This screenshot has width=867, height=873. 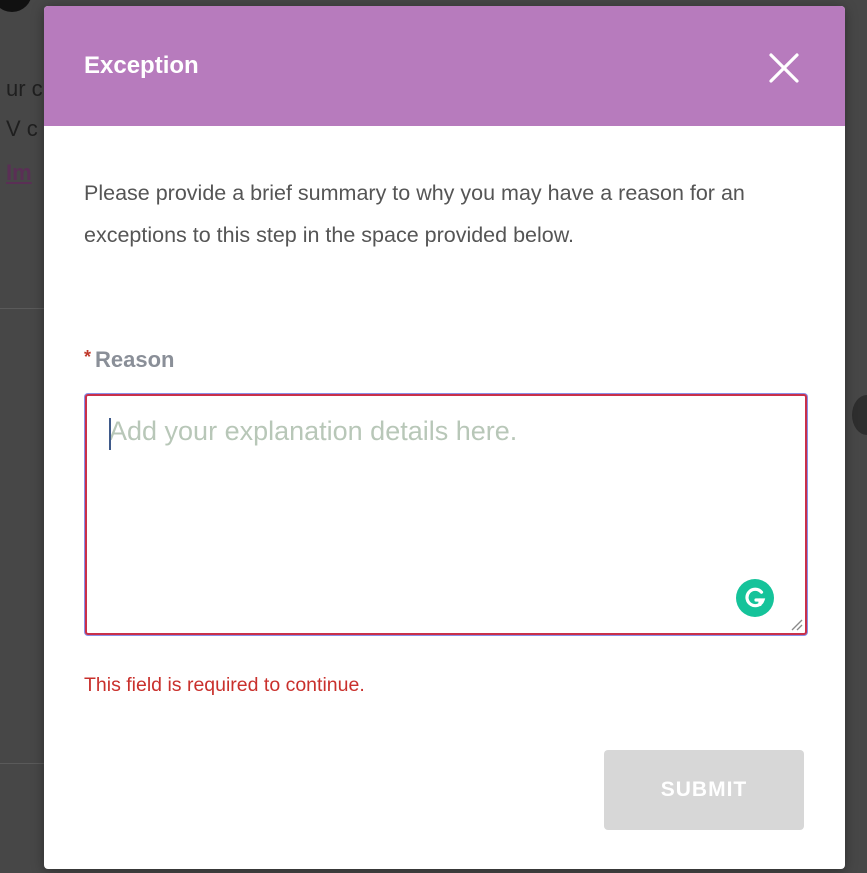 What do you see at coordinates (704, 790) in the screenshot?
I see `submit-button: SUBMIT` at bounding box center [704, 790].